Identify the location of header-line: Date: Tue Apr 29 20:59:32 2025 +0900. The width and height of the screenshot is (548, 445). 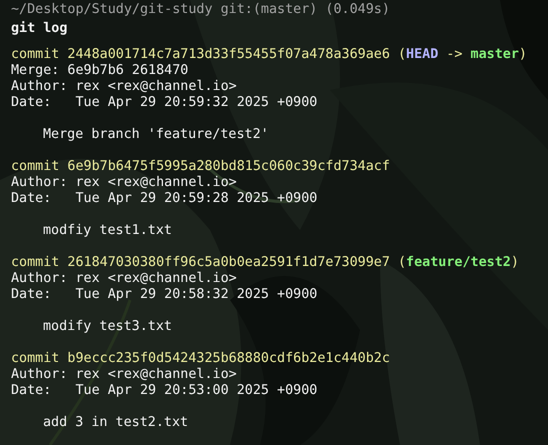
(164, 103).